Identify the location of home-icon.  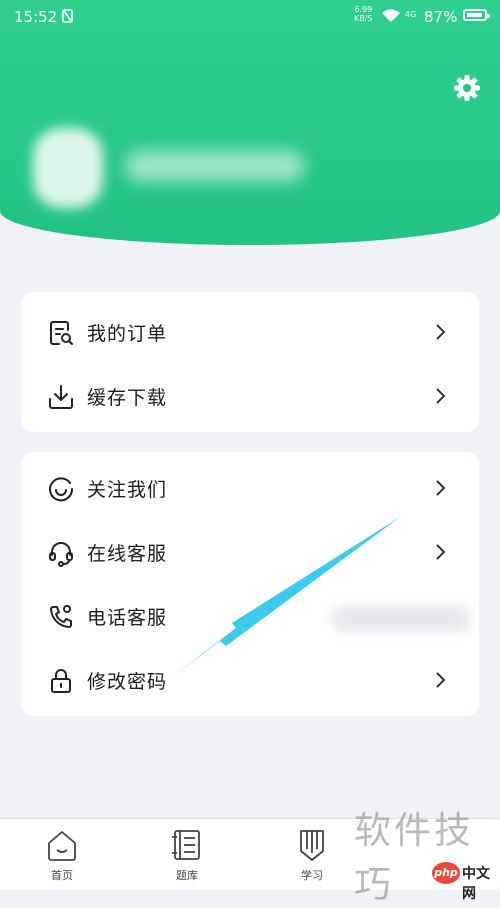
(62, 846).